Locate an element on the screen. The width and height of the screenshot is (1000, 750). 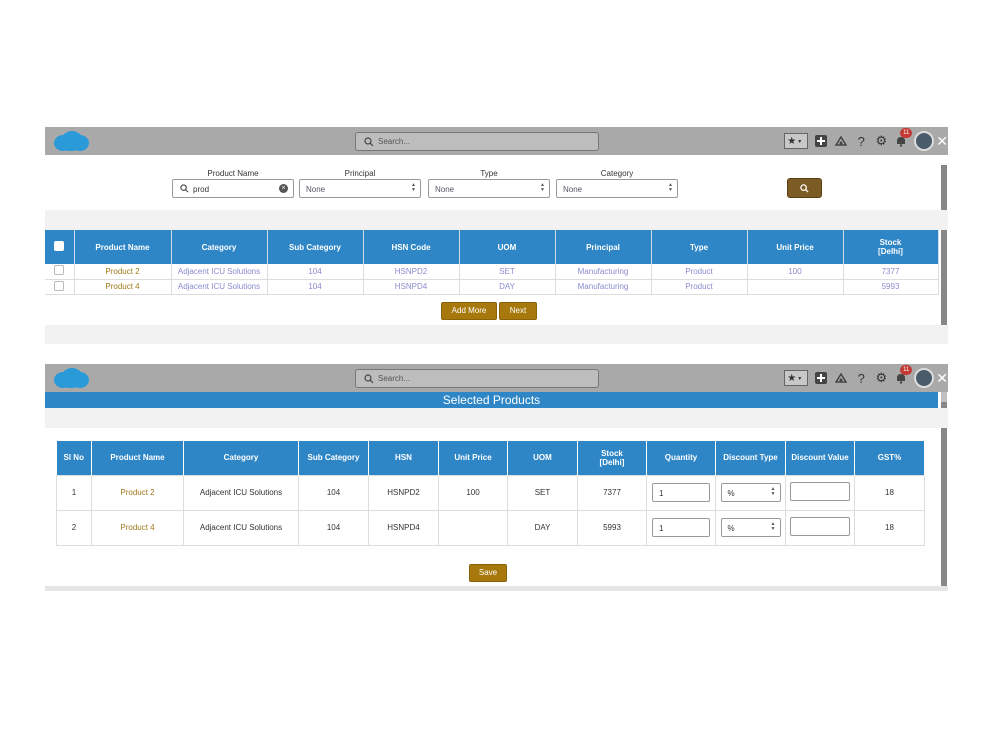
quantity-cell: 1 is located at coordinates (681, 492).